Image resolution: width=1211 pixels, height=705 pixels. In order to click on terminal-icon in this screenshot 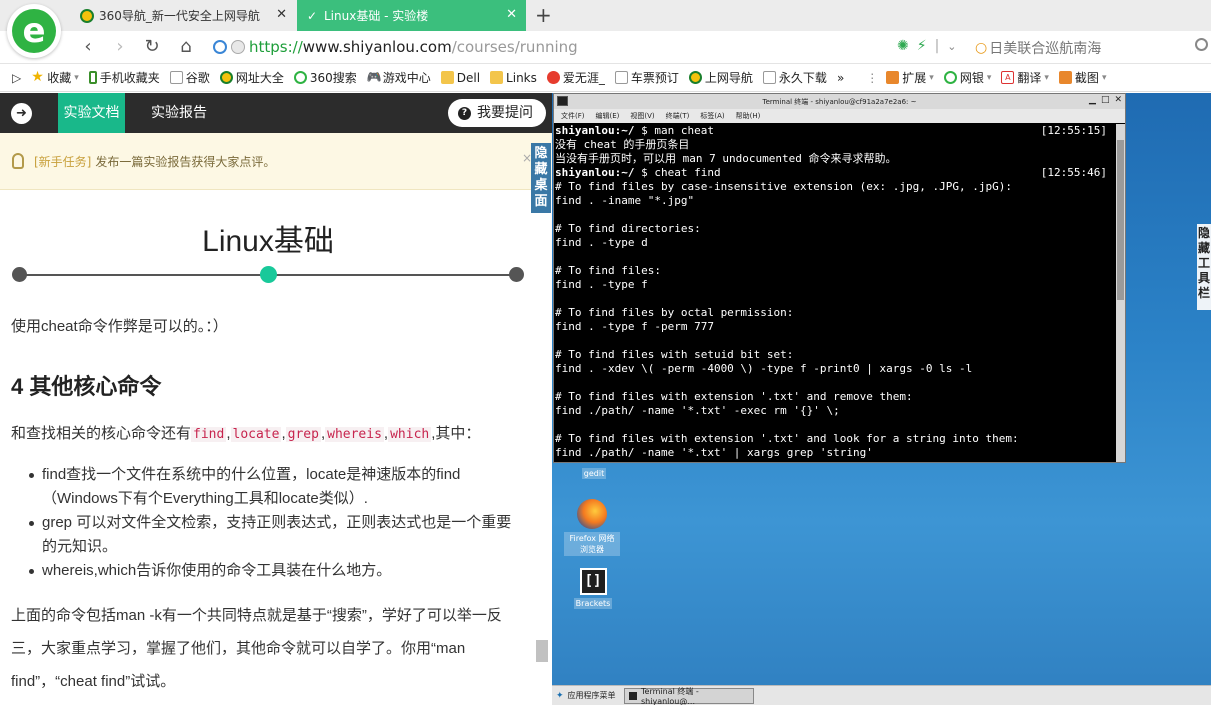, I will do `click(562, 101)`.